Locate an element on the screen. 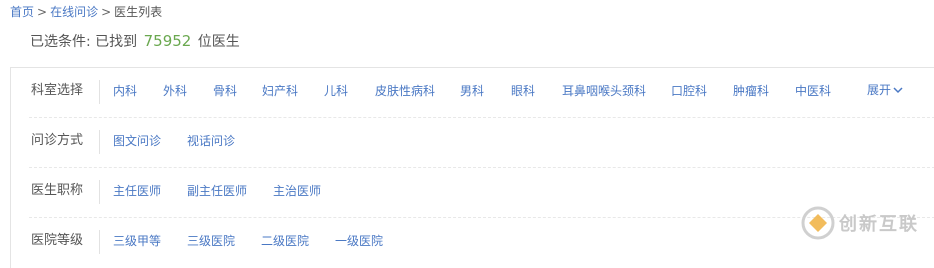 Image resolution: width=934 pixels, height=268 pixels. filter-option-doctor-title: 副主任医师 is located at coordinates (217, 191).